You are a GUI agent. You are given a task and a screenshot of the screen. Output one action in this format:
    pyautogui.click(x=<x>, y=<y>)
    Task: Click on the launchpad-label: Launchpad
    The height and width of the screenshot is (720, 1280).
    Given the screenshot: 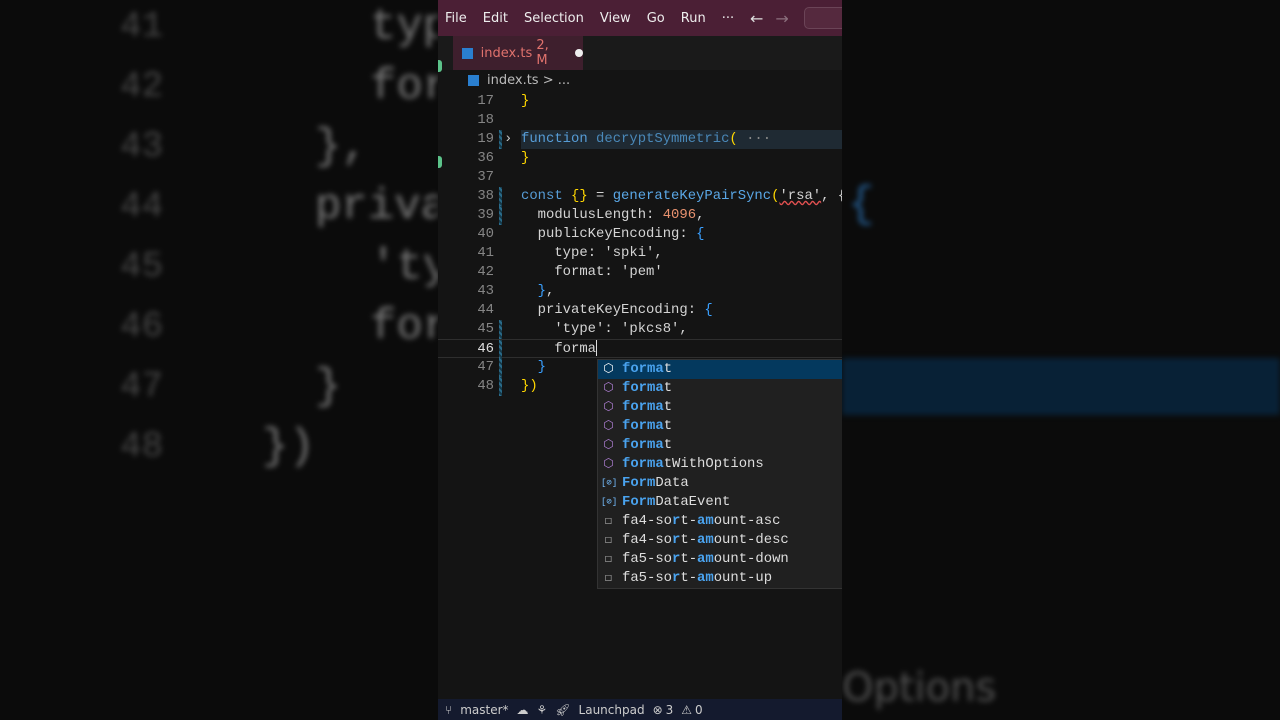 What is the action you would take?
    pyautogui.click(x=612, y=710)
    